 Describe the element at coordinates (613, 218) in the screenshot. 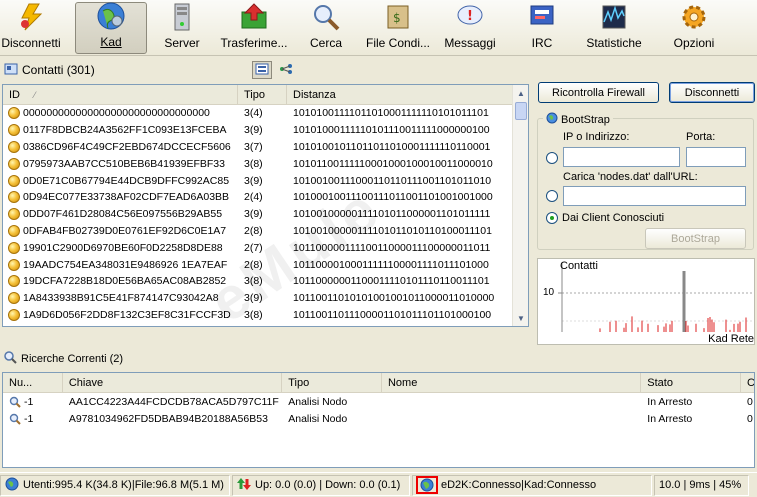

I see `known-clients-label: Dai Client Conosciuti` at that location.